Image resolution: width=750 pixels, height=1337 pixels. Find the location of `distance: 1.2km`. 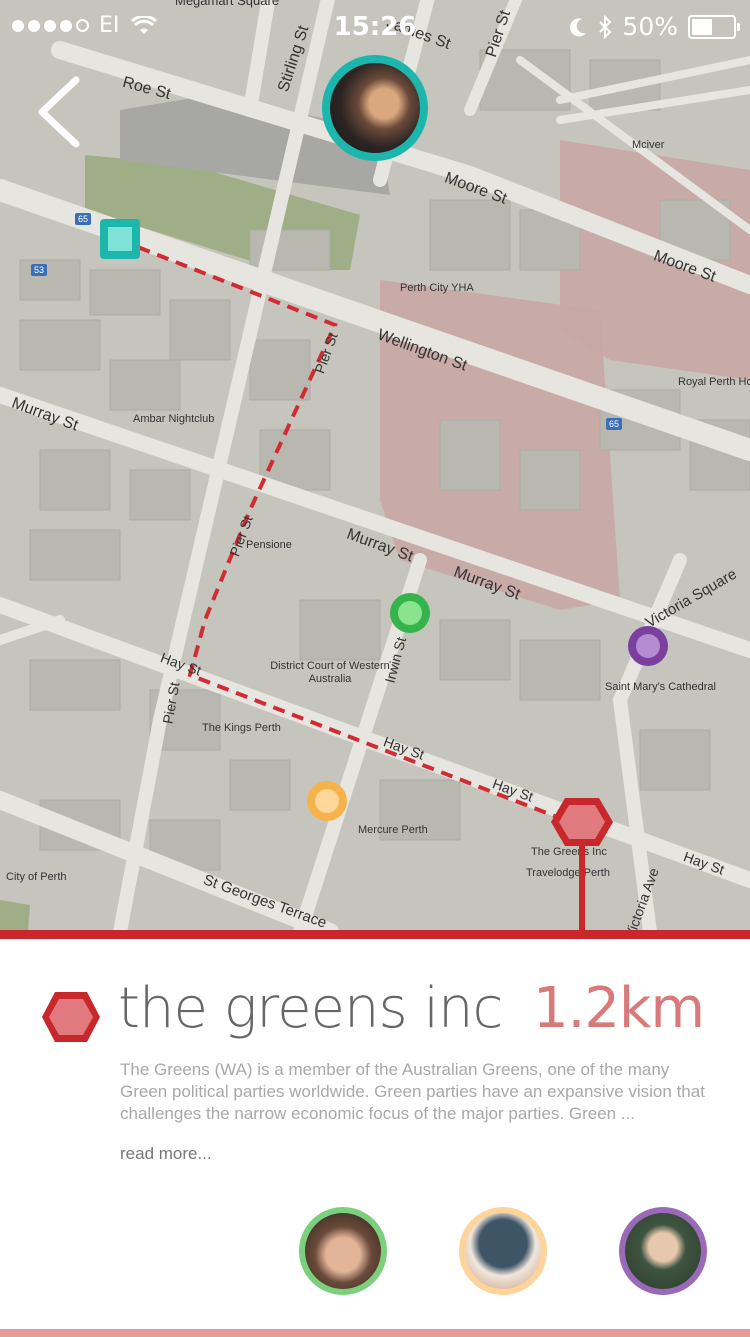

distance: 1.2km is located at coordinates (618, 1008).